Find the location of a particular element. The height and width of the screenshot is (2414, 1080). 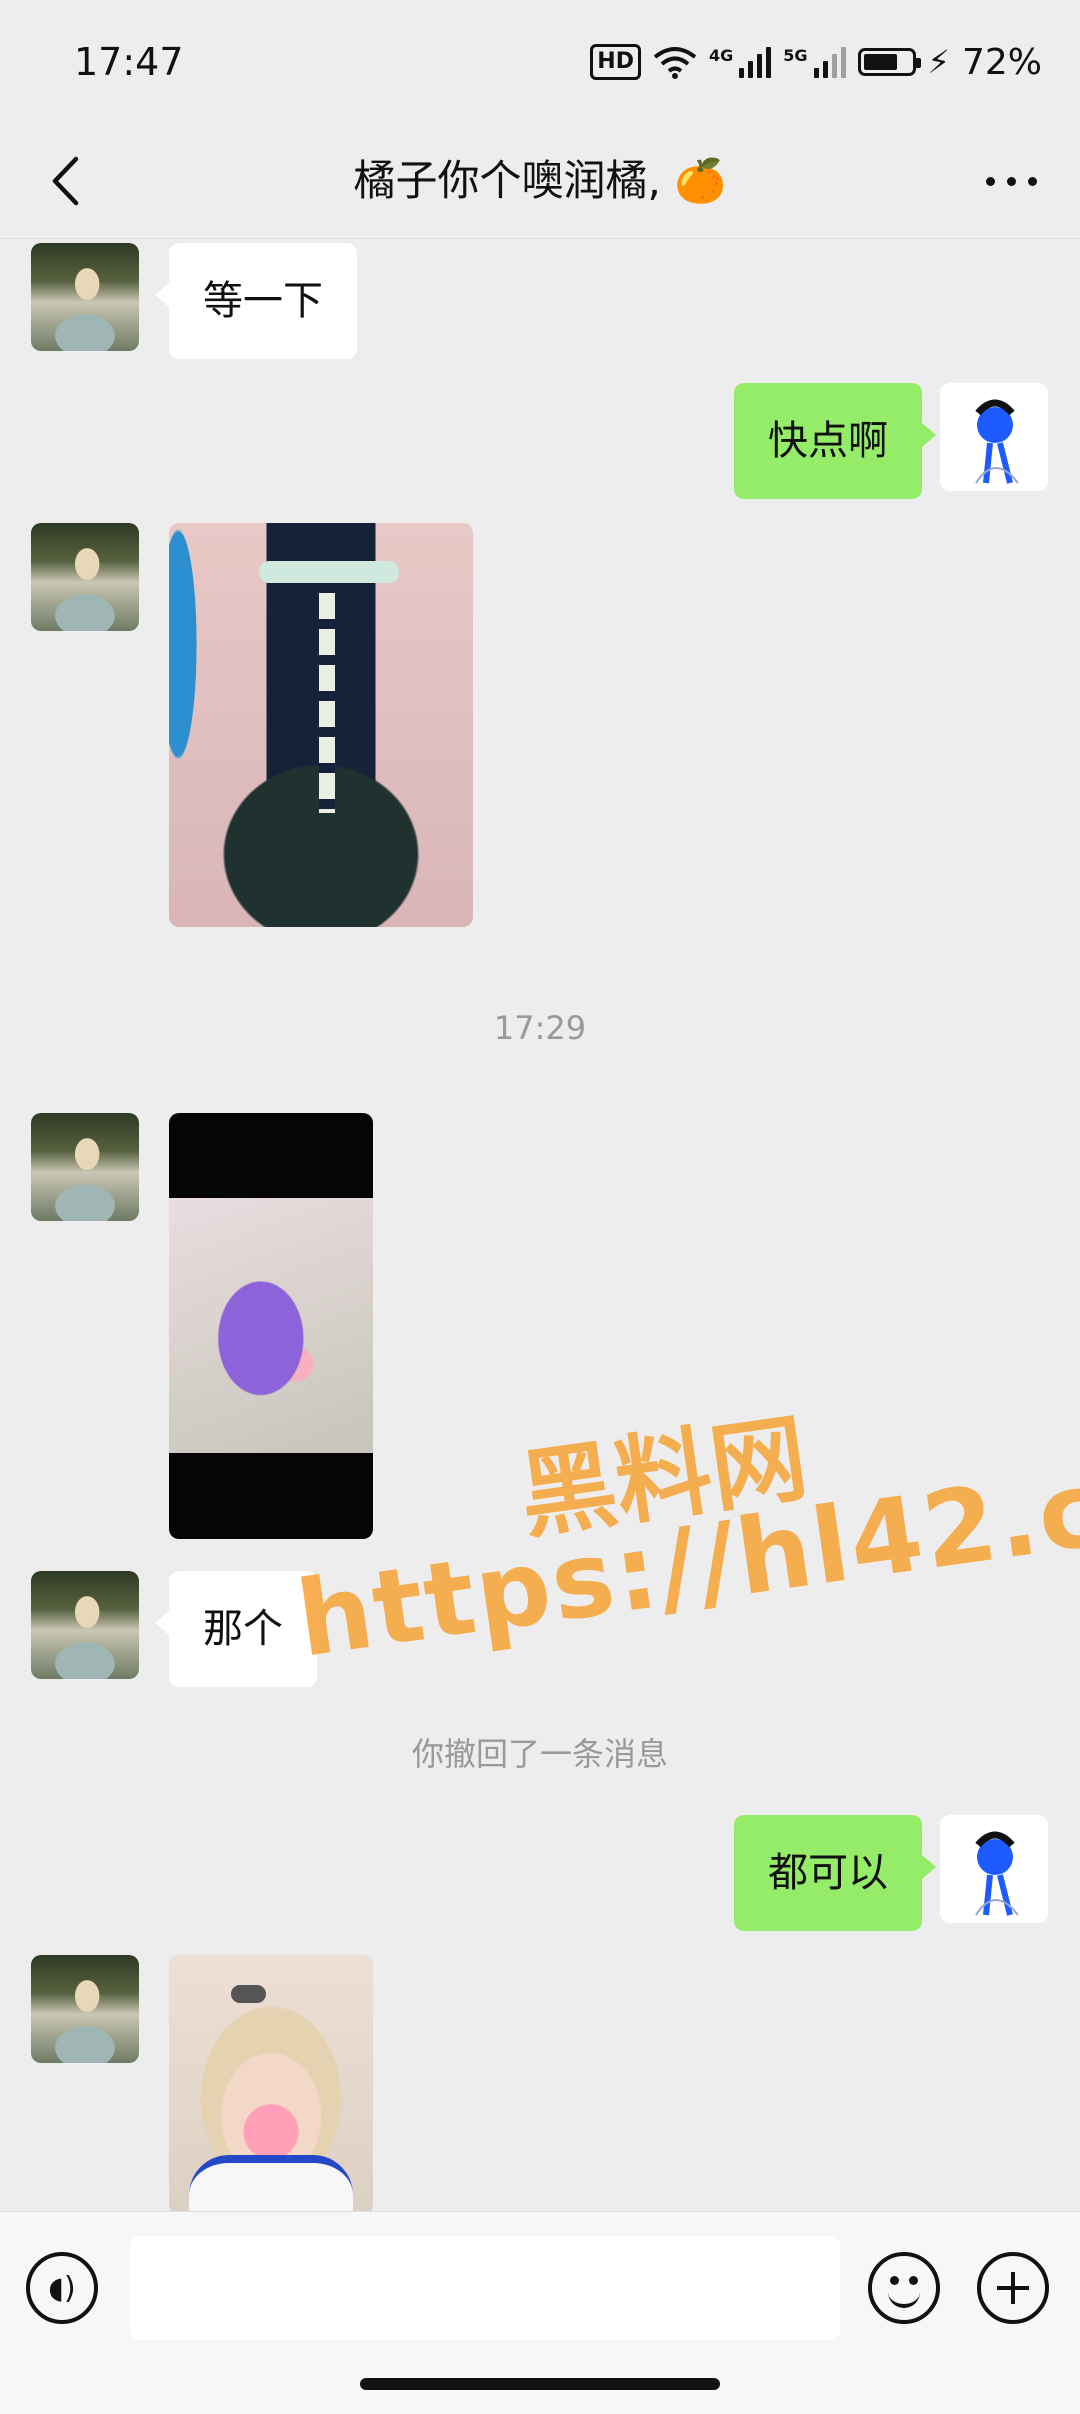

timestamp-divider: 17:29 is located at coordinates (540, 1028).